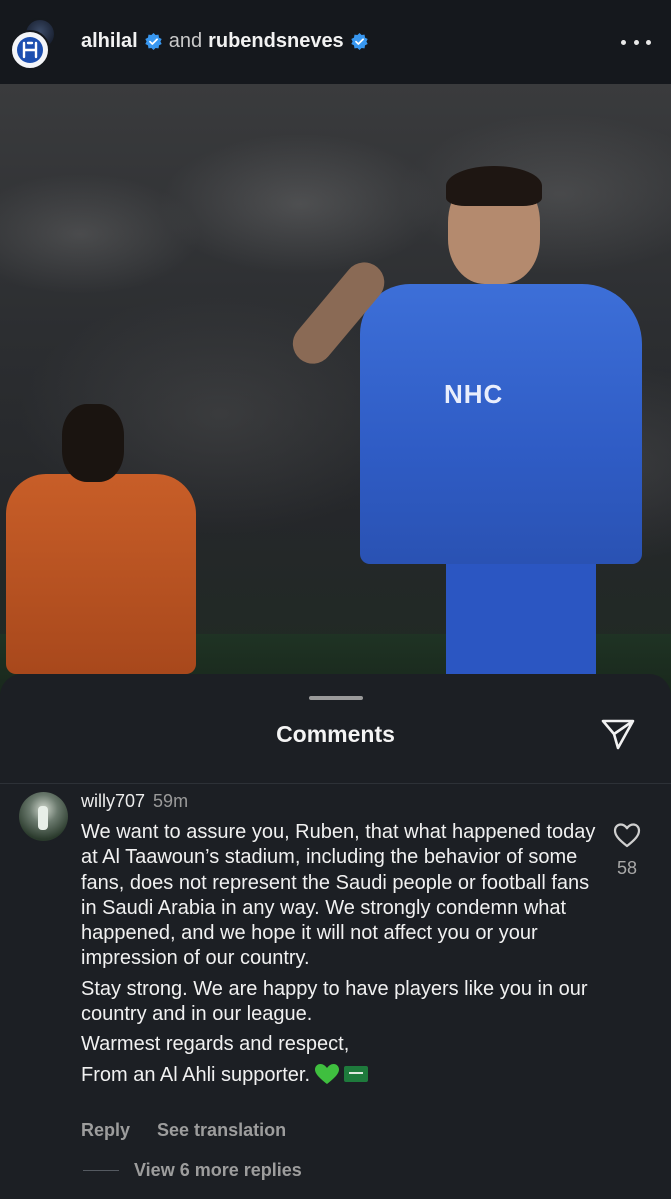 This screenshot has width=671, height=1199. What do you see at coordinates (113, 801) in the screenshot?
I see `commenter-username: willy707` at bounding box center [113, 801].